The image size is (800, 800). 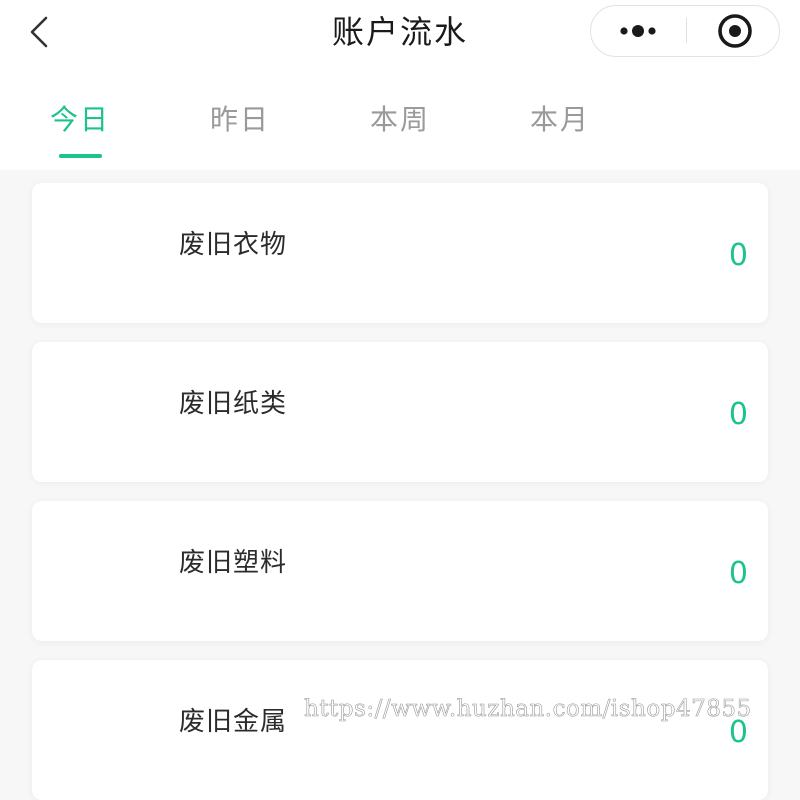 I want to click on mini-program-capsule, so click(x=685, y=31).